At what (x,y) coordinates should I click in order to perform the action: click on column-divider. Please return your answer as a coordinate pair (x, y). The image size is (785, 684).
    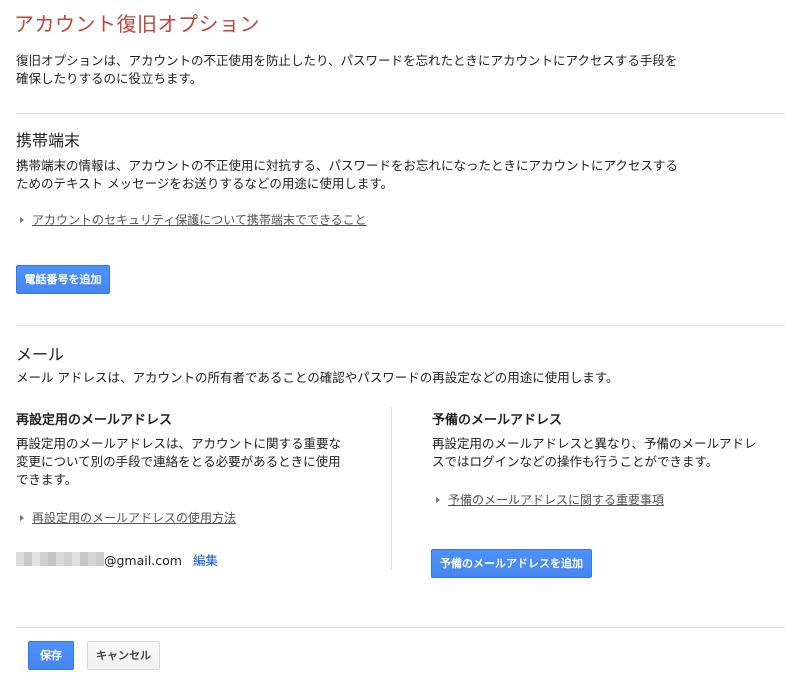
    Looking at the image, I should click on (391, 488).